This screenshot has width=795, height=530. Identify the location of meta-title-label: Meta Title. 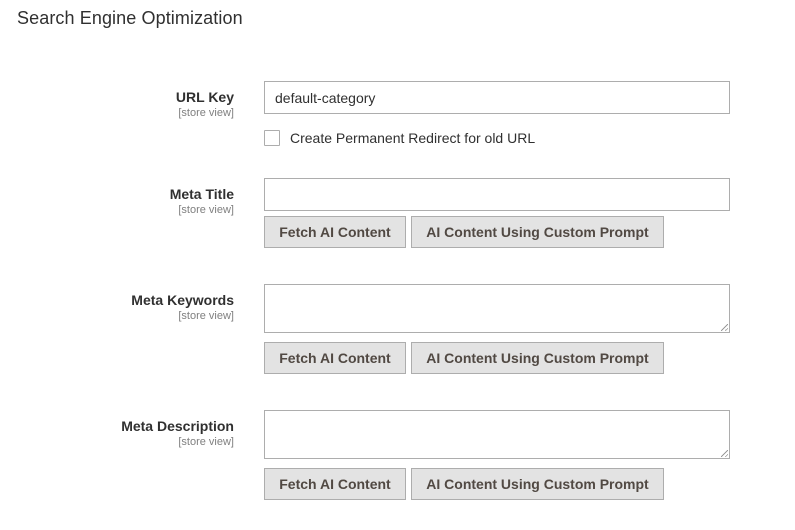
(201, 194).